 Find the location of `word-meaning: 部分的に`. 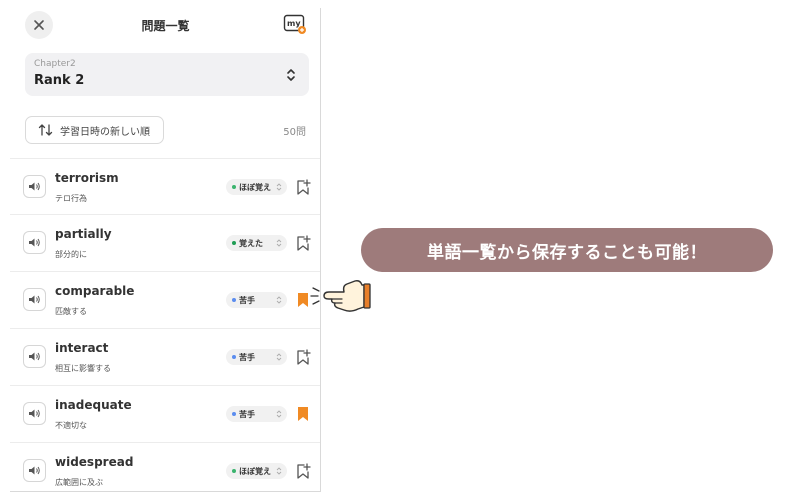

word-meaning: 部分的に is located at coordinates (71, 254).